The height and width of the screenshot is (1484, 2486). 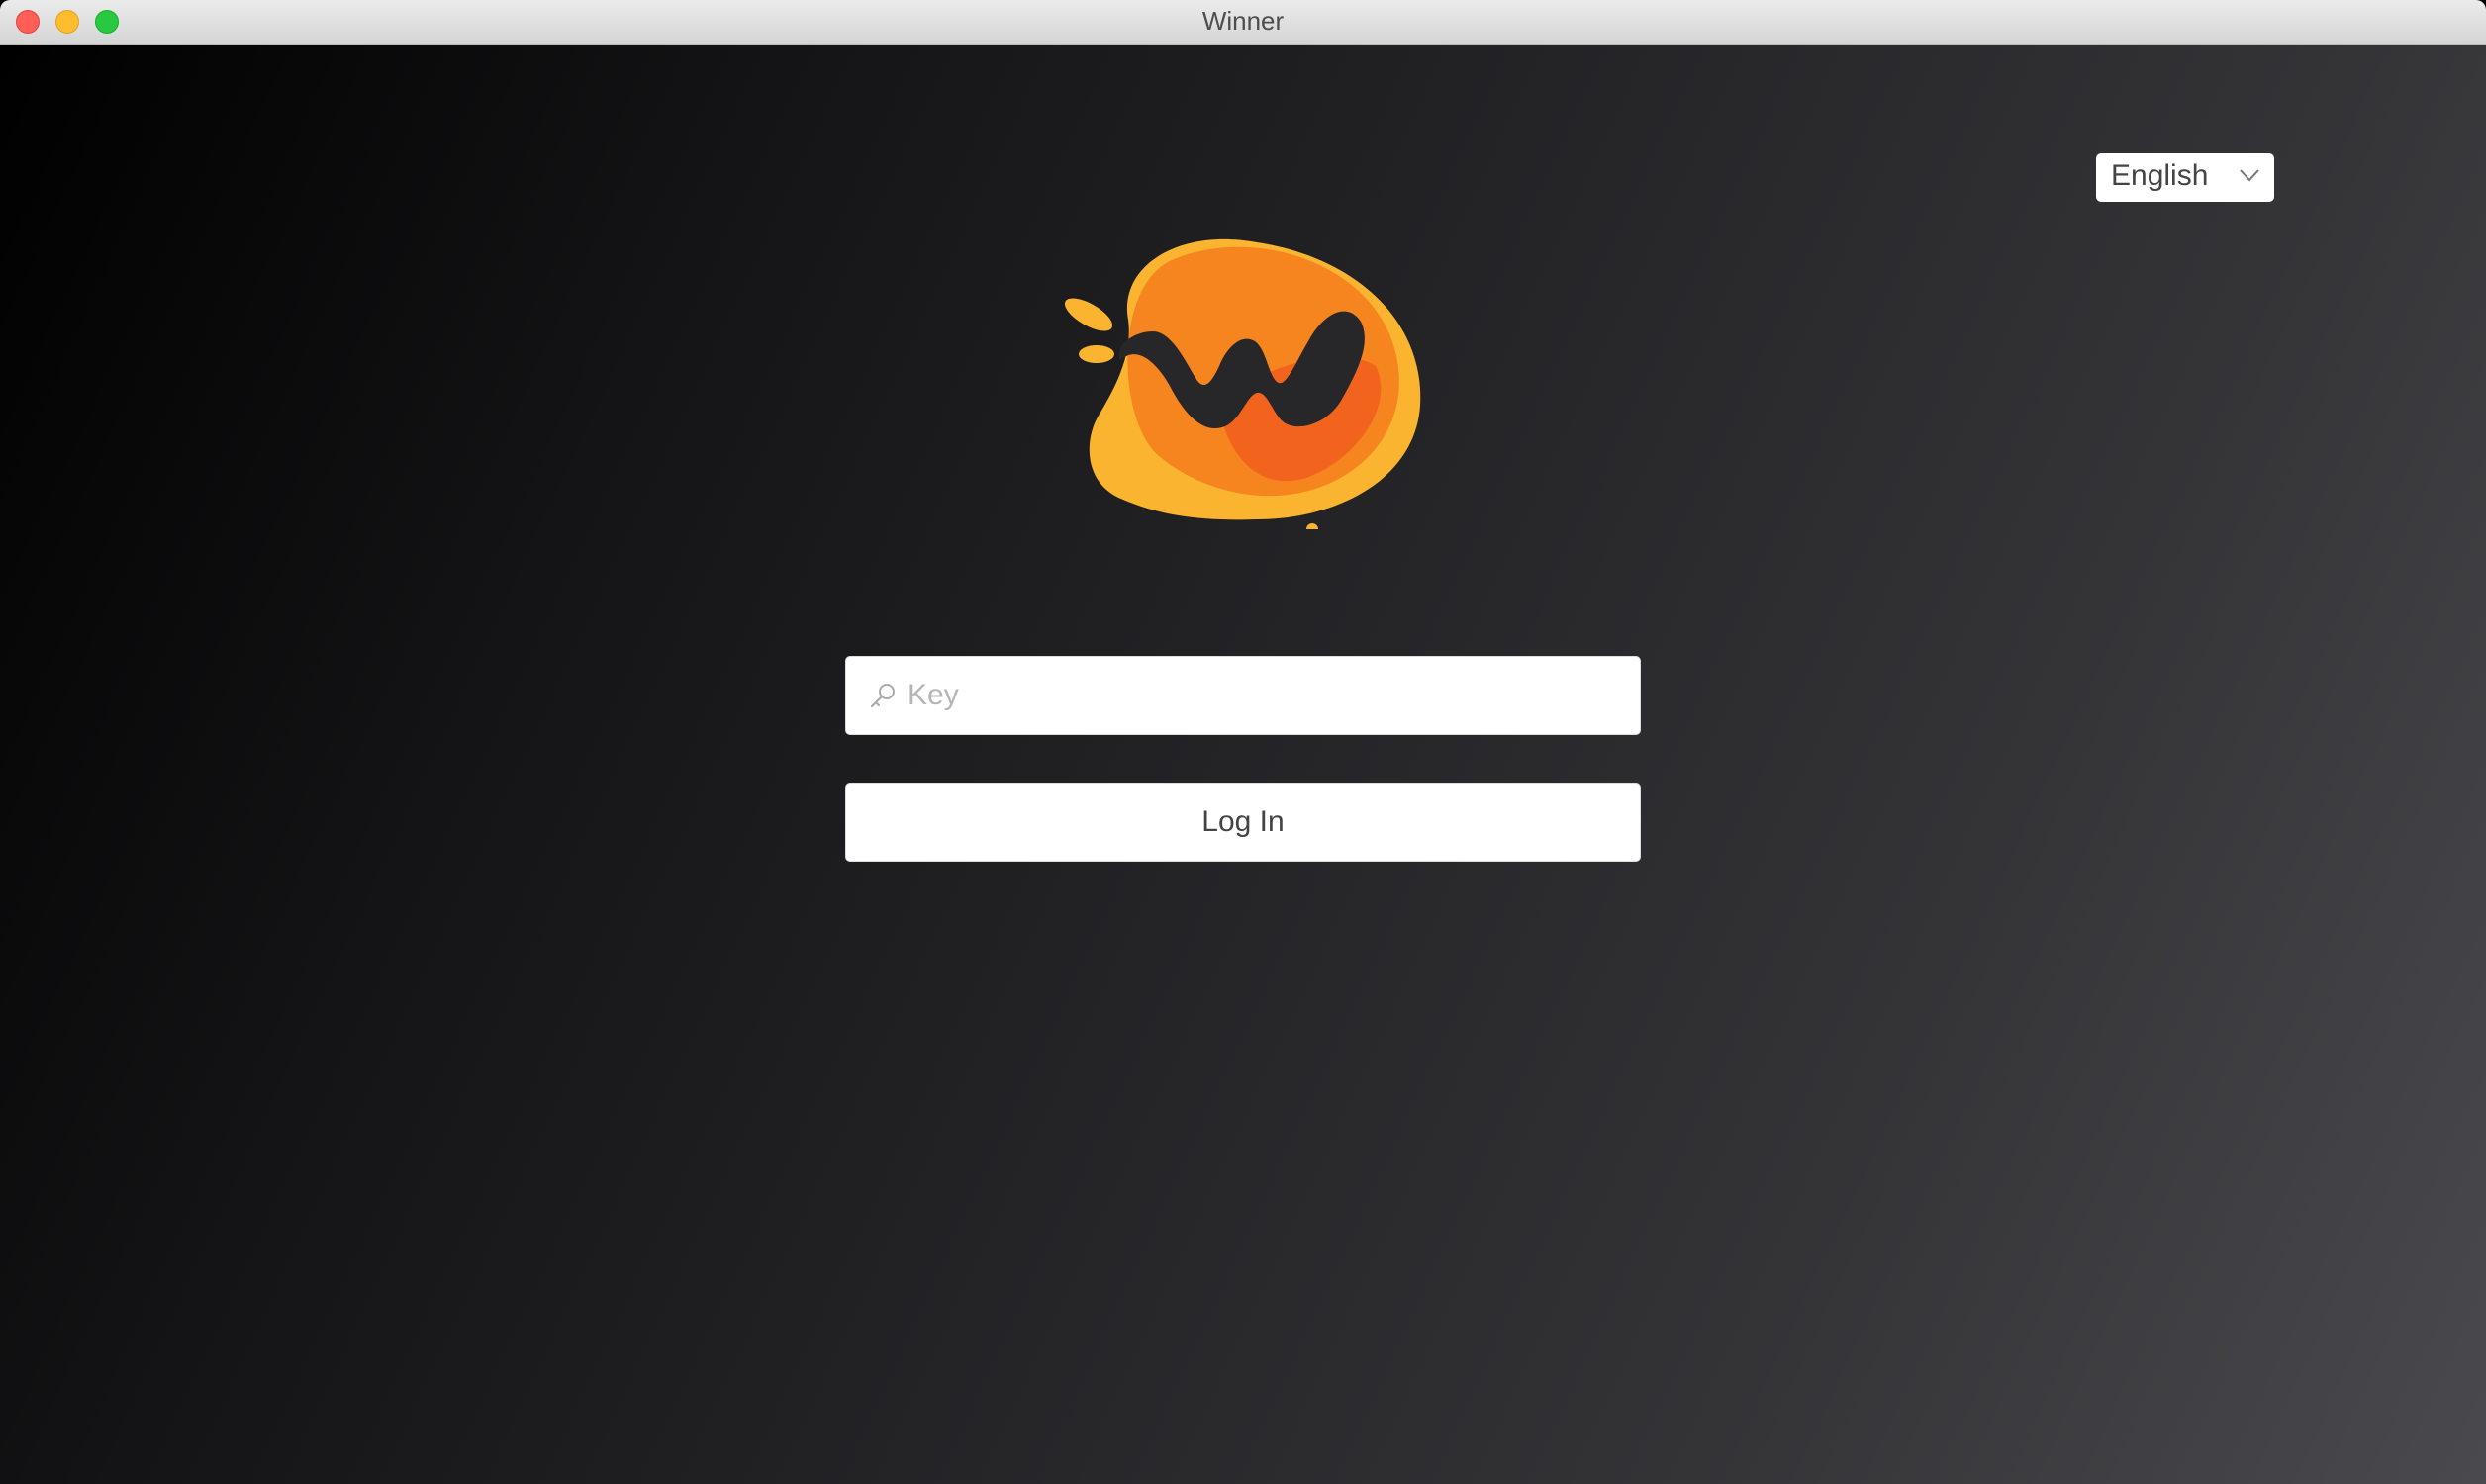 What do you see at coordinates (1243, 822) in the screenshot?
I see `log-in-button: Log In` at bounding box center [1243, 822].